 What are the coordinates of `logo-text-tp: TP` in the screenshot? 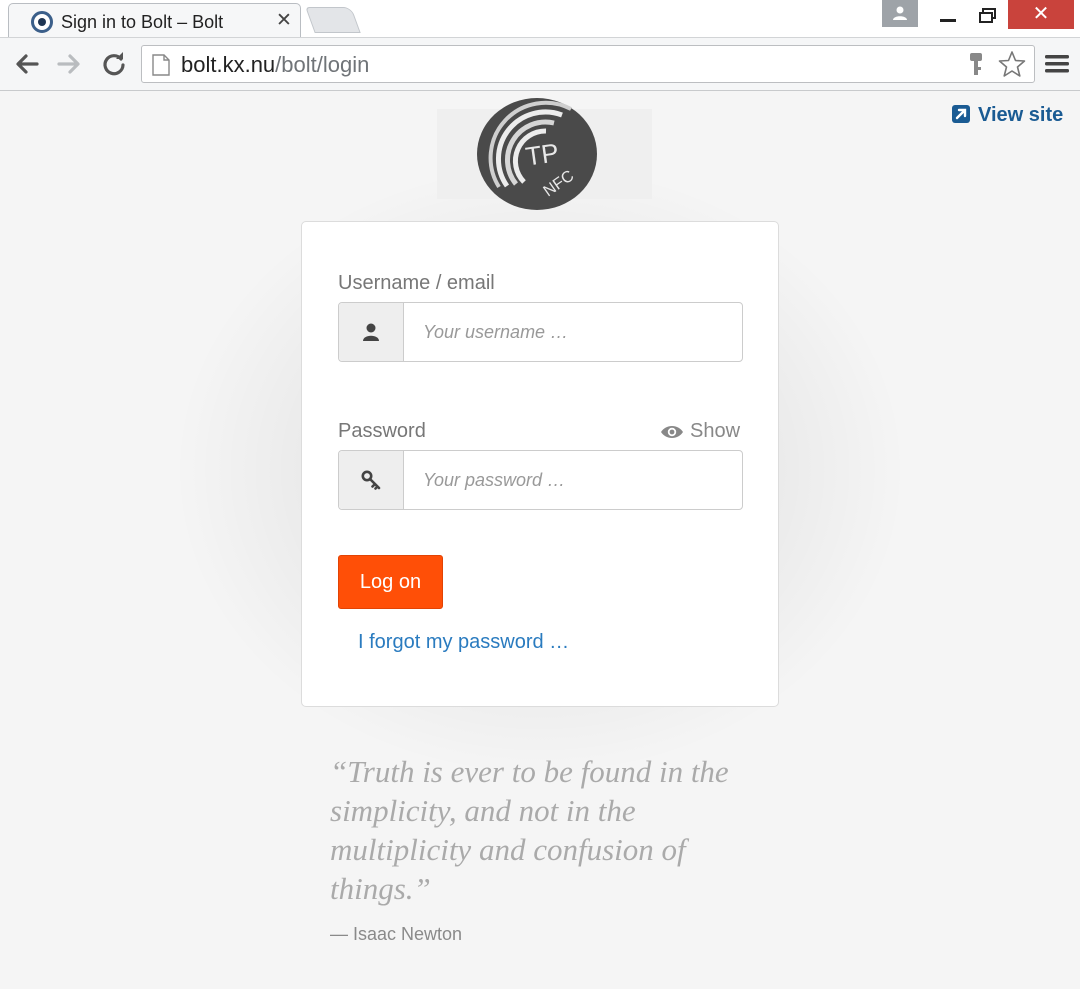 It's located at (542, 154).